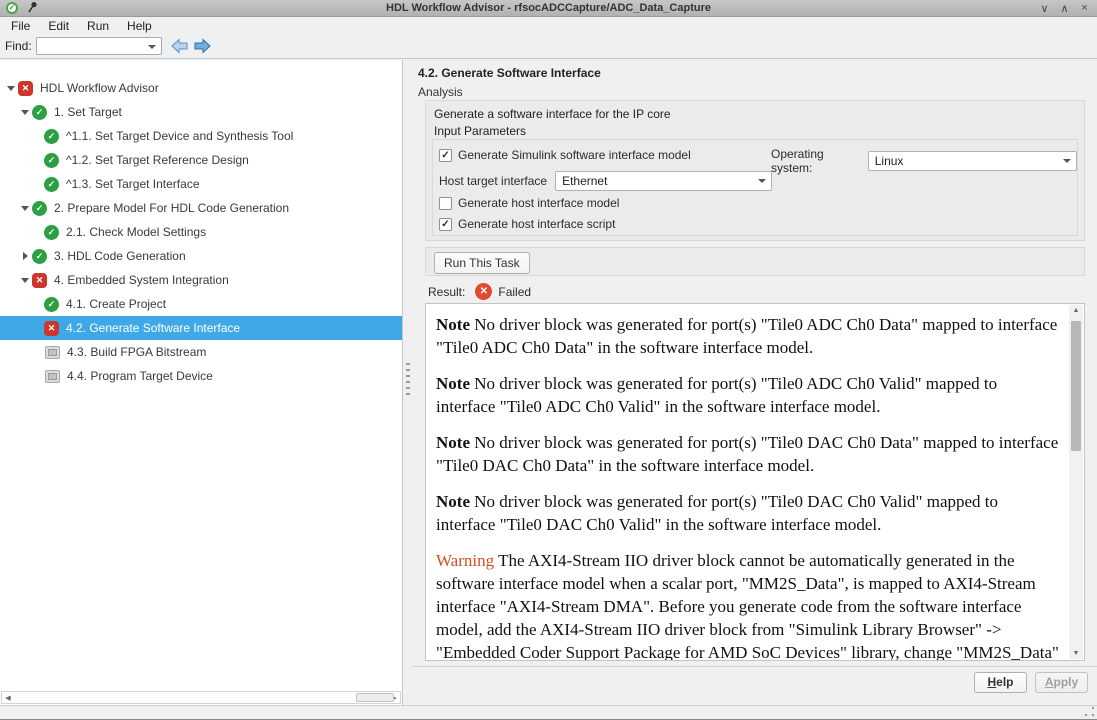 The height and width of the screenshot is (720, 1097). I want to click on tree-item-label: 4.4. Program Target Device, so click(140, 376).